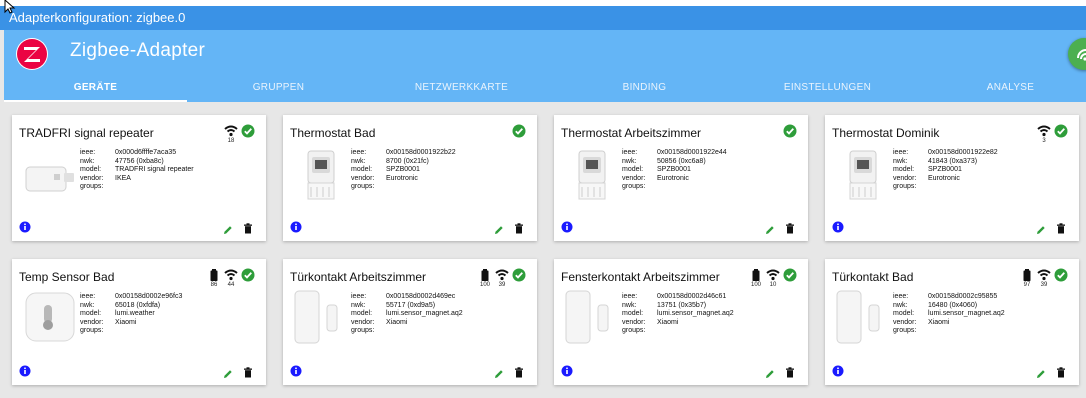 The image size is (1086, 398). What do you see at coordinates (231, 278) in the screenshot?
I see `link-quality-icon: 44` at bounding box center [231, 278].